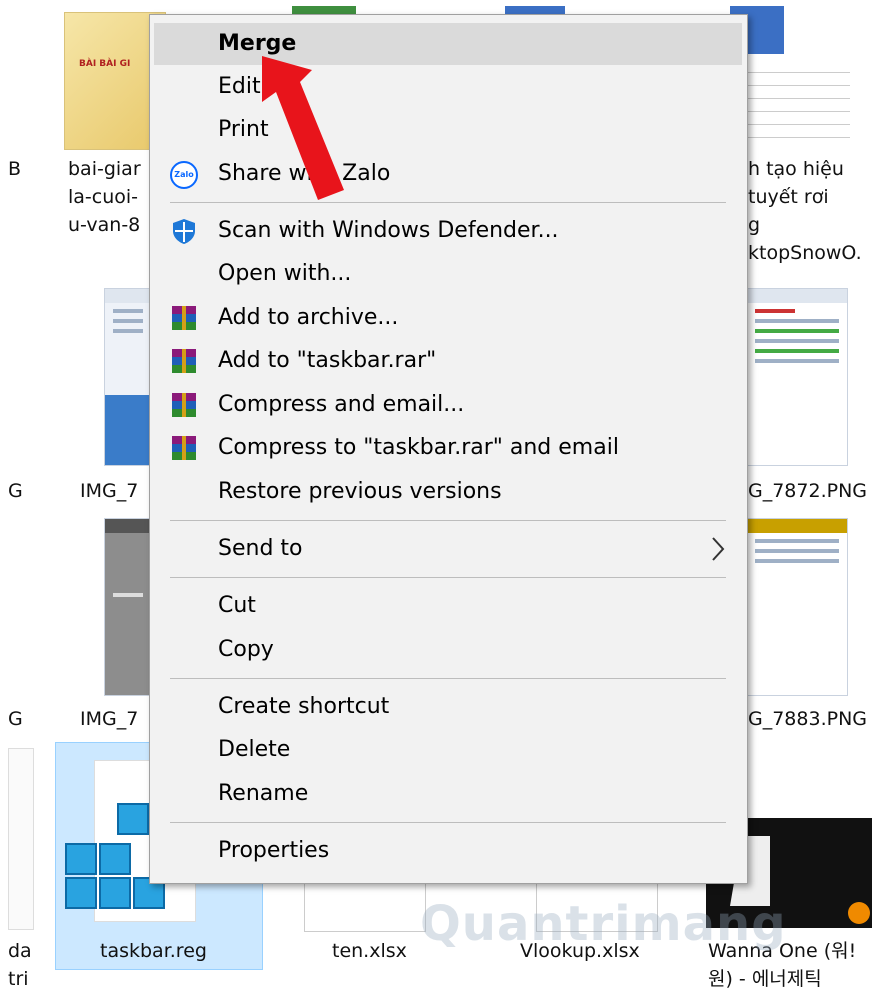 The image size is (873, 1002). What do you see at coordinates (448, 794) in the screenshot?
I see `menu-item-rename: Rename` at bounding box center [448, 794].